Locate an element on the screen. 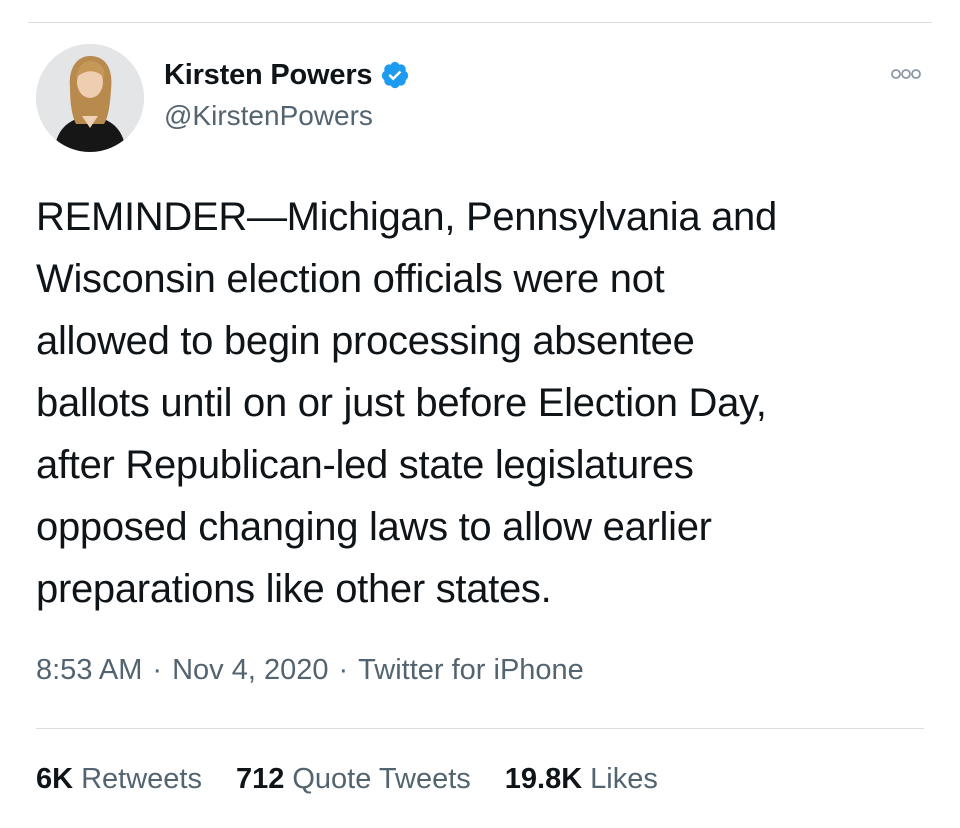  author-display-name: Kirsten Powers is located at coordinates (268, 75).